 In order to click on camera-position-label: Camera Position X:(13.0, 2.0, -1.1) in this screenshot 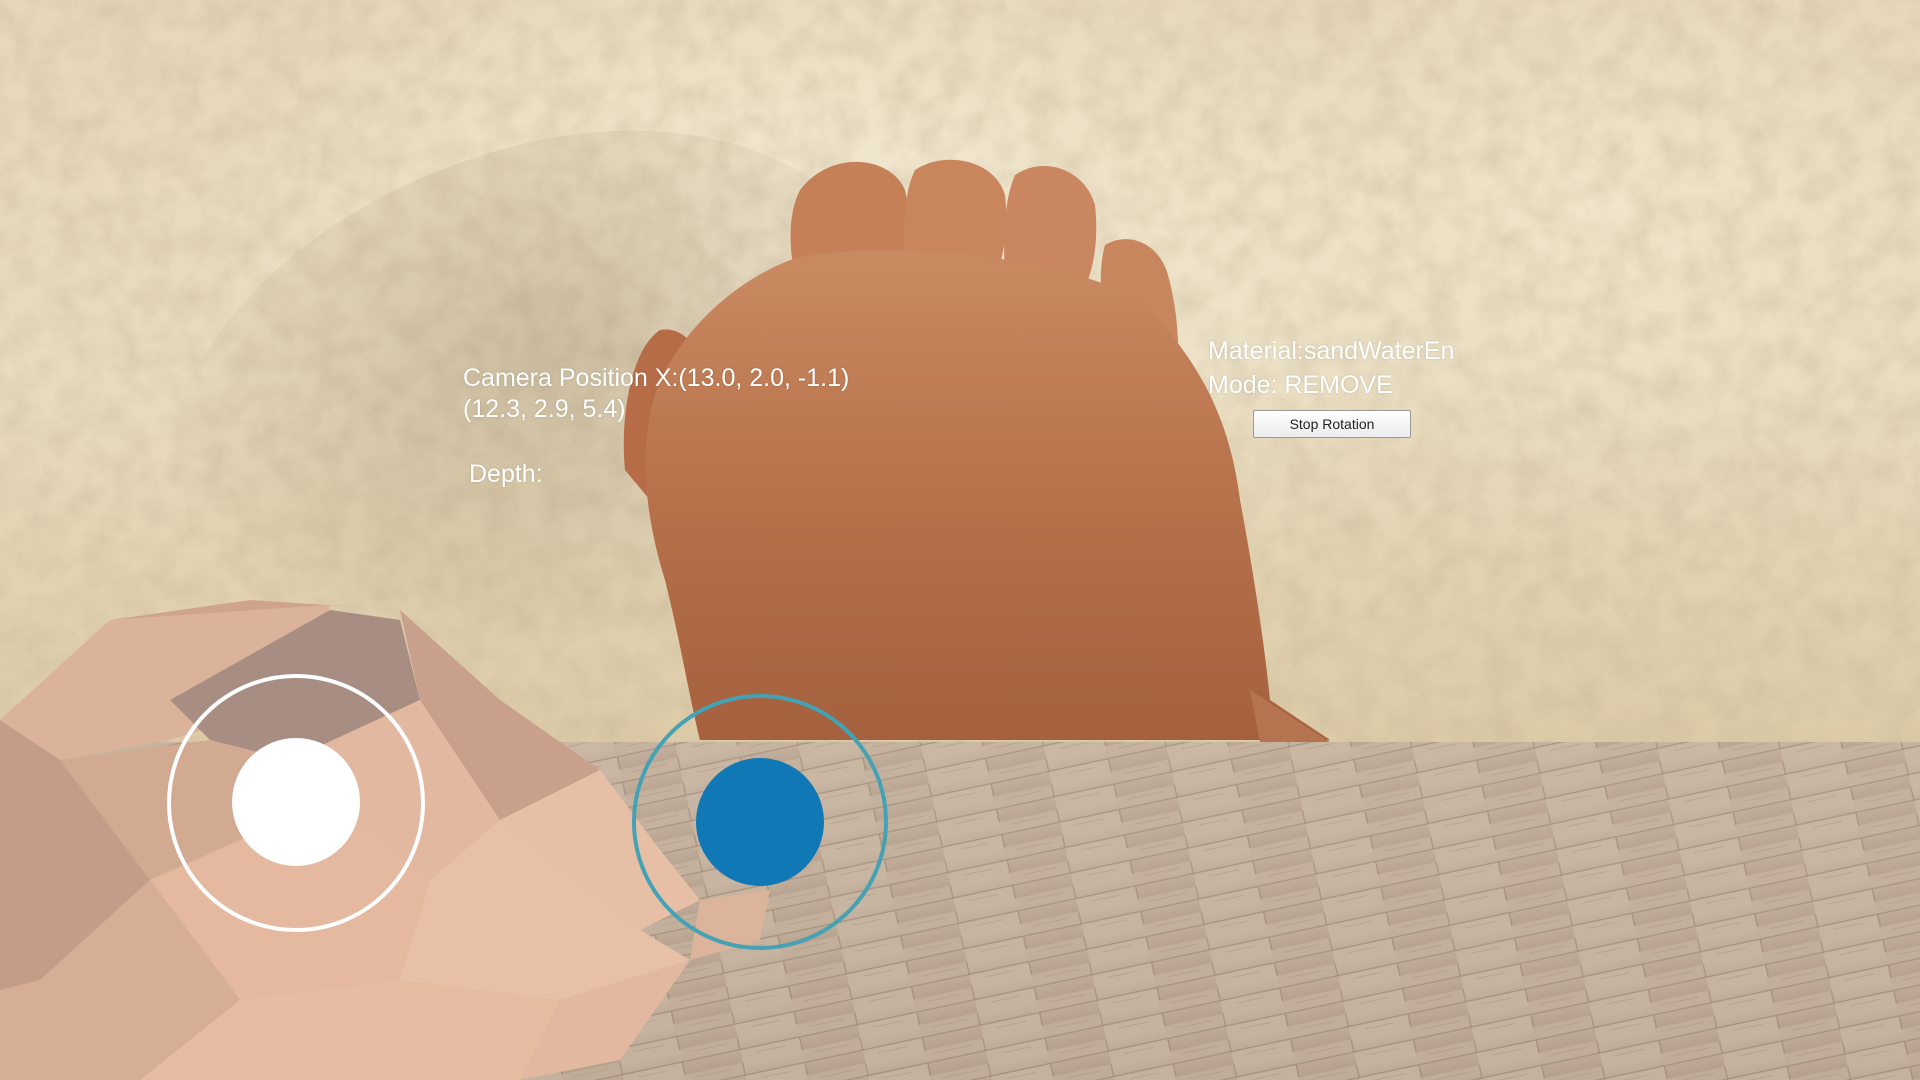, I will do `click(656, 378)`.